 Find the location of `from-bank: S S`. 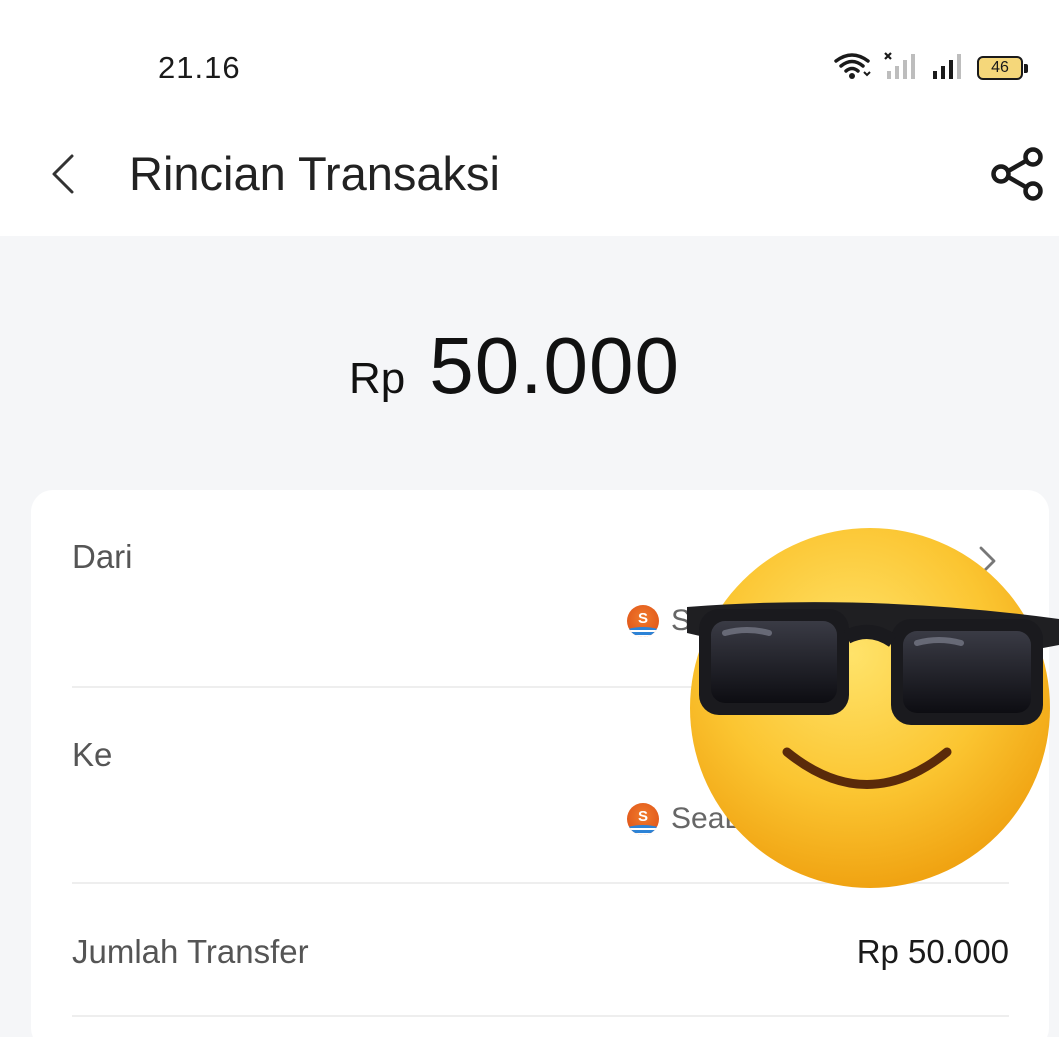

from-bank: S S is located at coordinates (659, 621).